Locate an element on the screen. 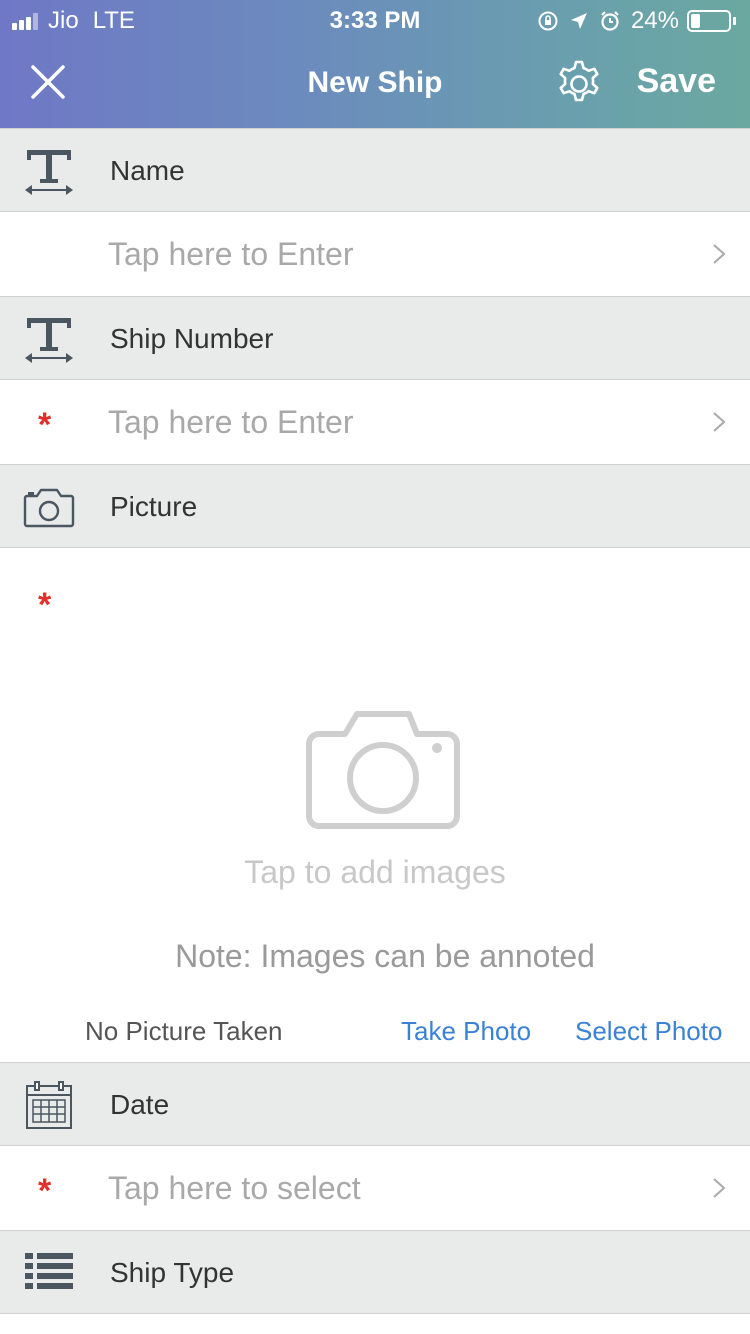 The height and width of the screenshot is (1334, 750). battery-icon is located at coordinates (711, 21).